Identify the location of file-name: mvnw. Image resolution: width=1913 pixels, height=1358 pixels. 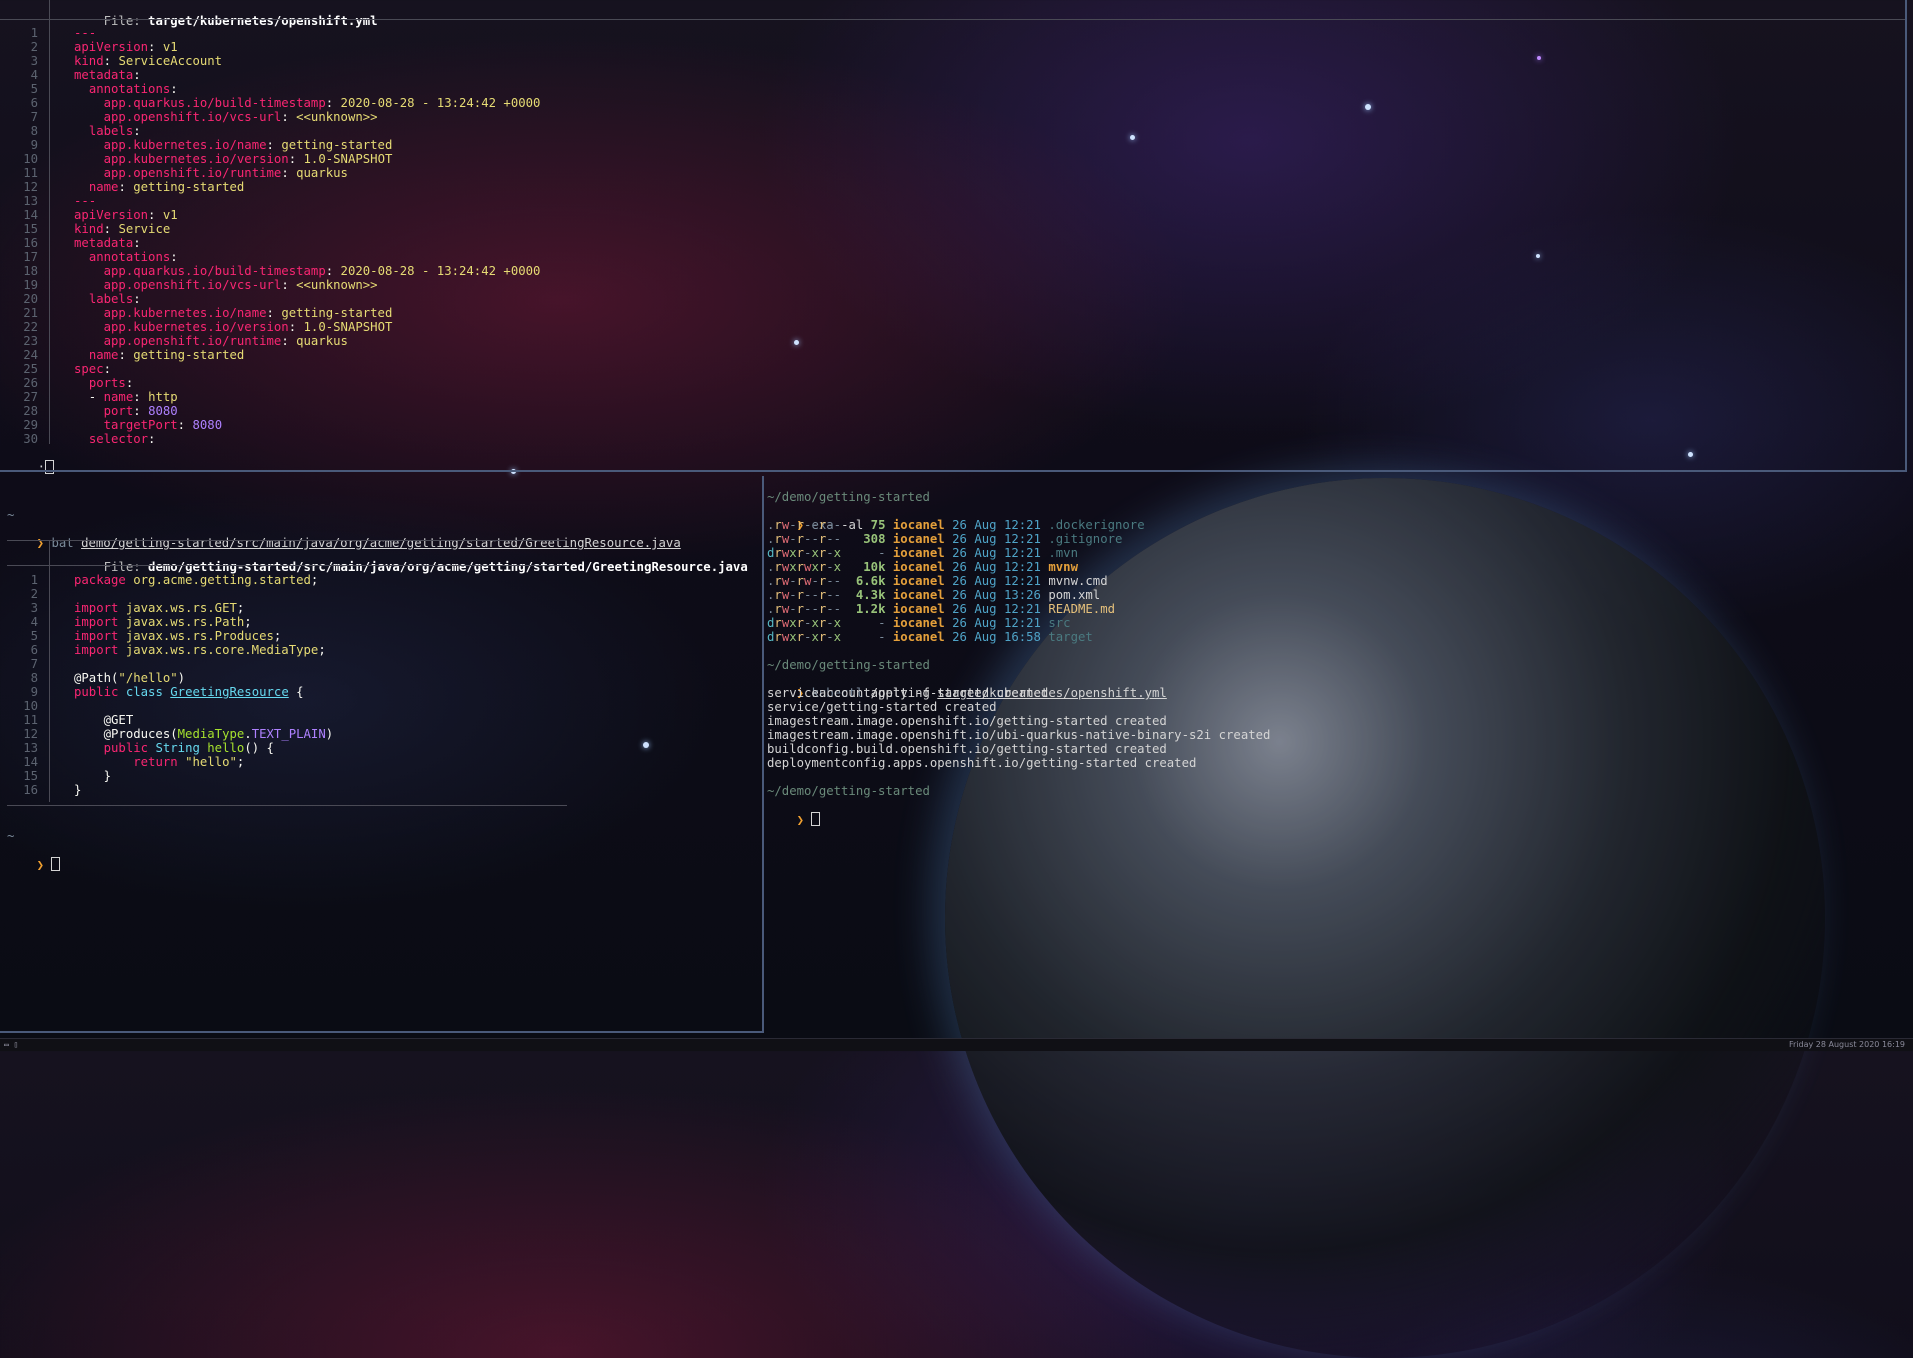
(1063, 567).